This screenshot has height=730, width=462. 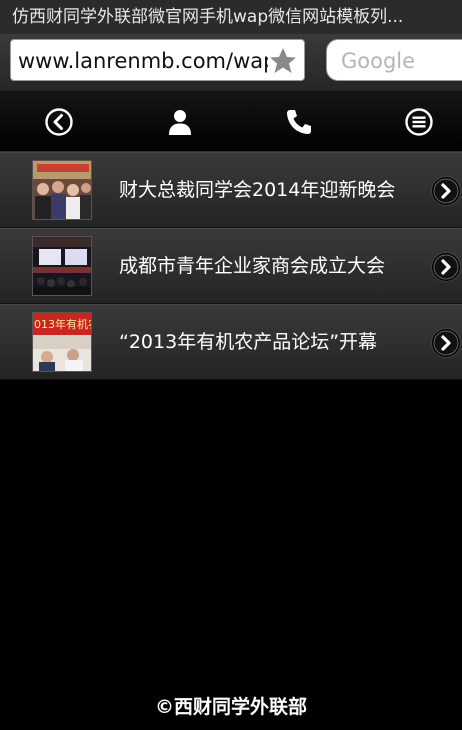 What do you see at coordinates (62, 342) in the screenshot?
I see `forum-photo-thumbnail: 013年有机农` at bounding box center [62, 342].